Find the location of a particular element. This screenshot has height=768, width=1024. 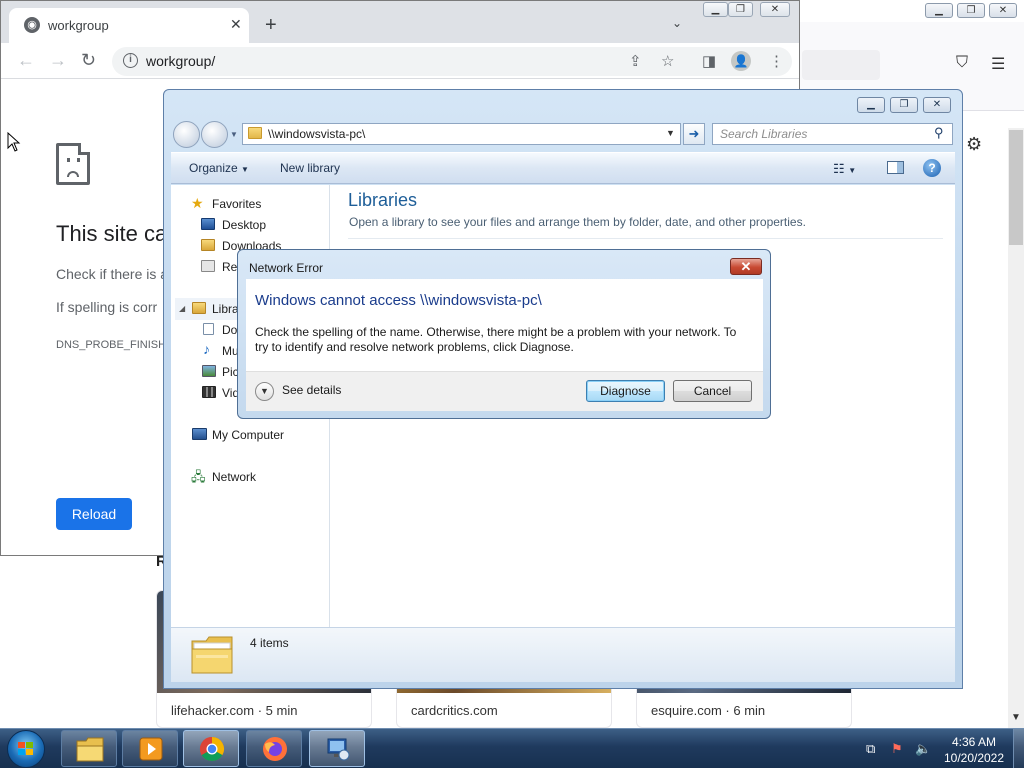

error-suggestion-2: If spelling is corr is located at coordinates (107, 307).